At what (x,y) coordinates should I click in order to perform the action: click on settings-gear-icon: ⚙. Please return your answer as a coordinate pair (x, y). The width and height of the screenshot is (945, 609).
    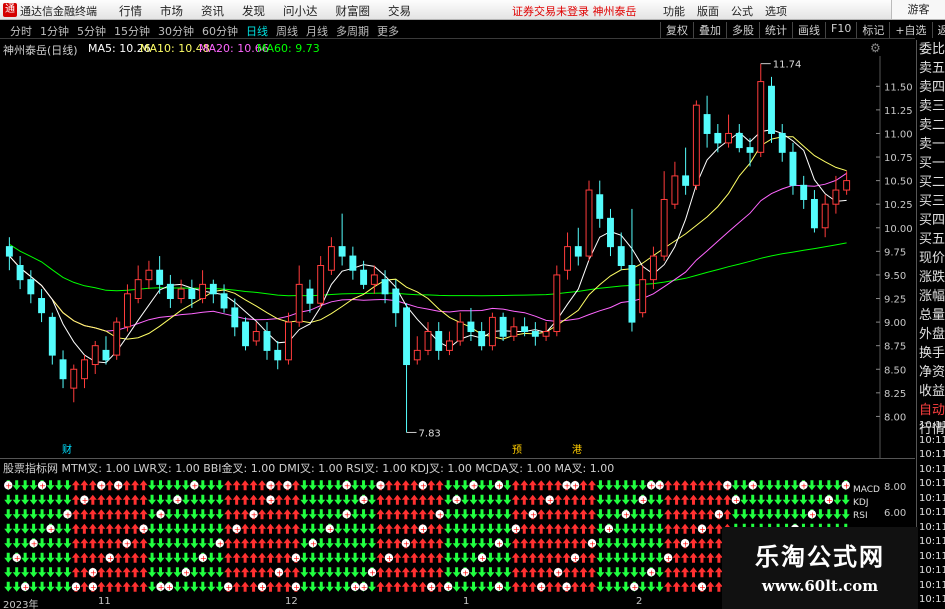
    Looking at the image, I should click on (875, 48).